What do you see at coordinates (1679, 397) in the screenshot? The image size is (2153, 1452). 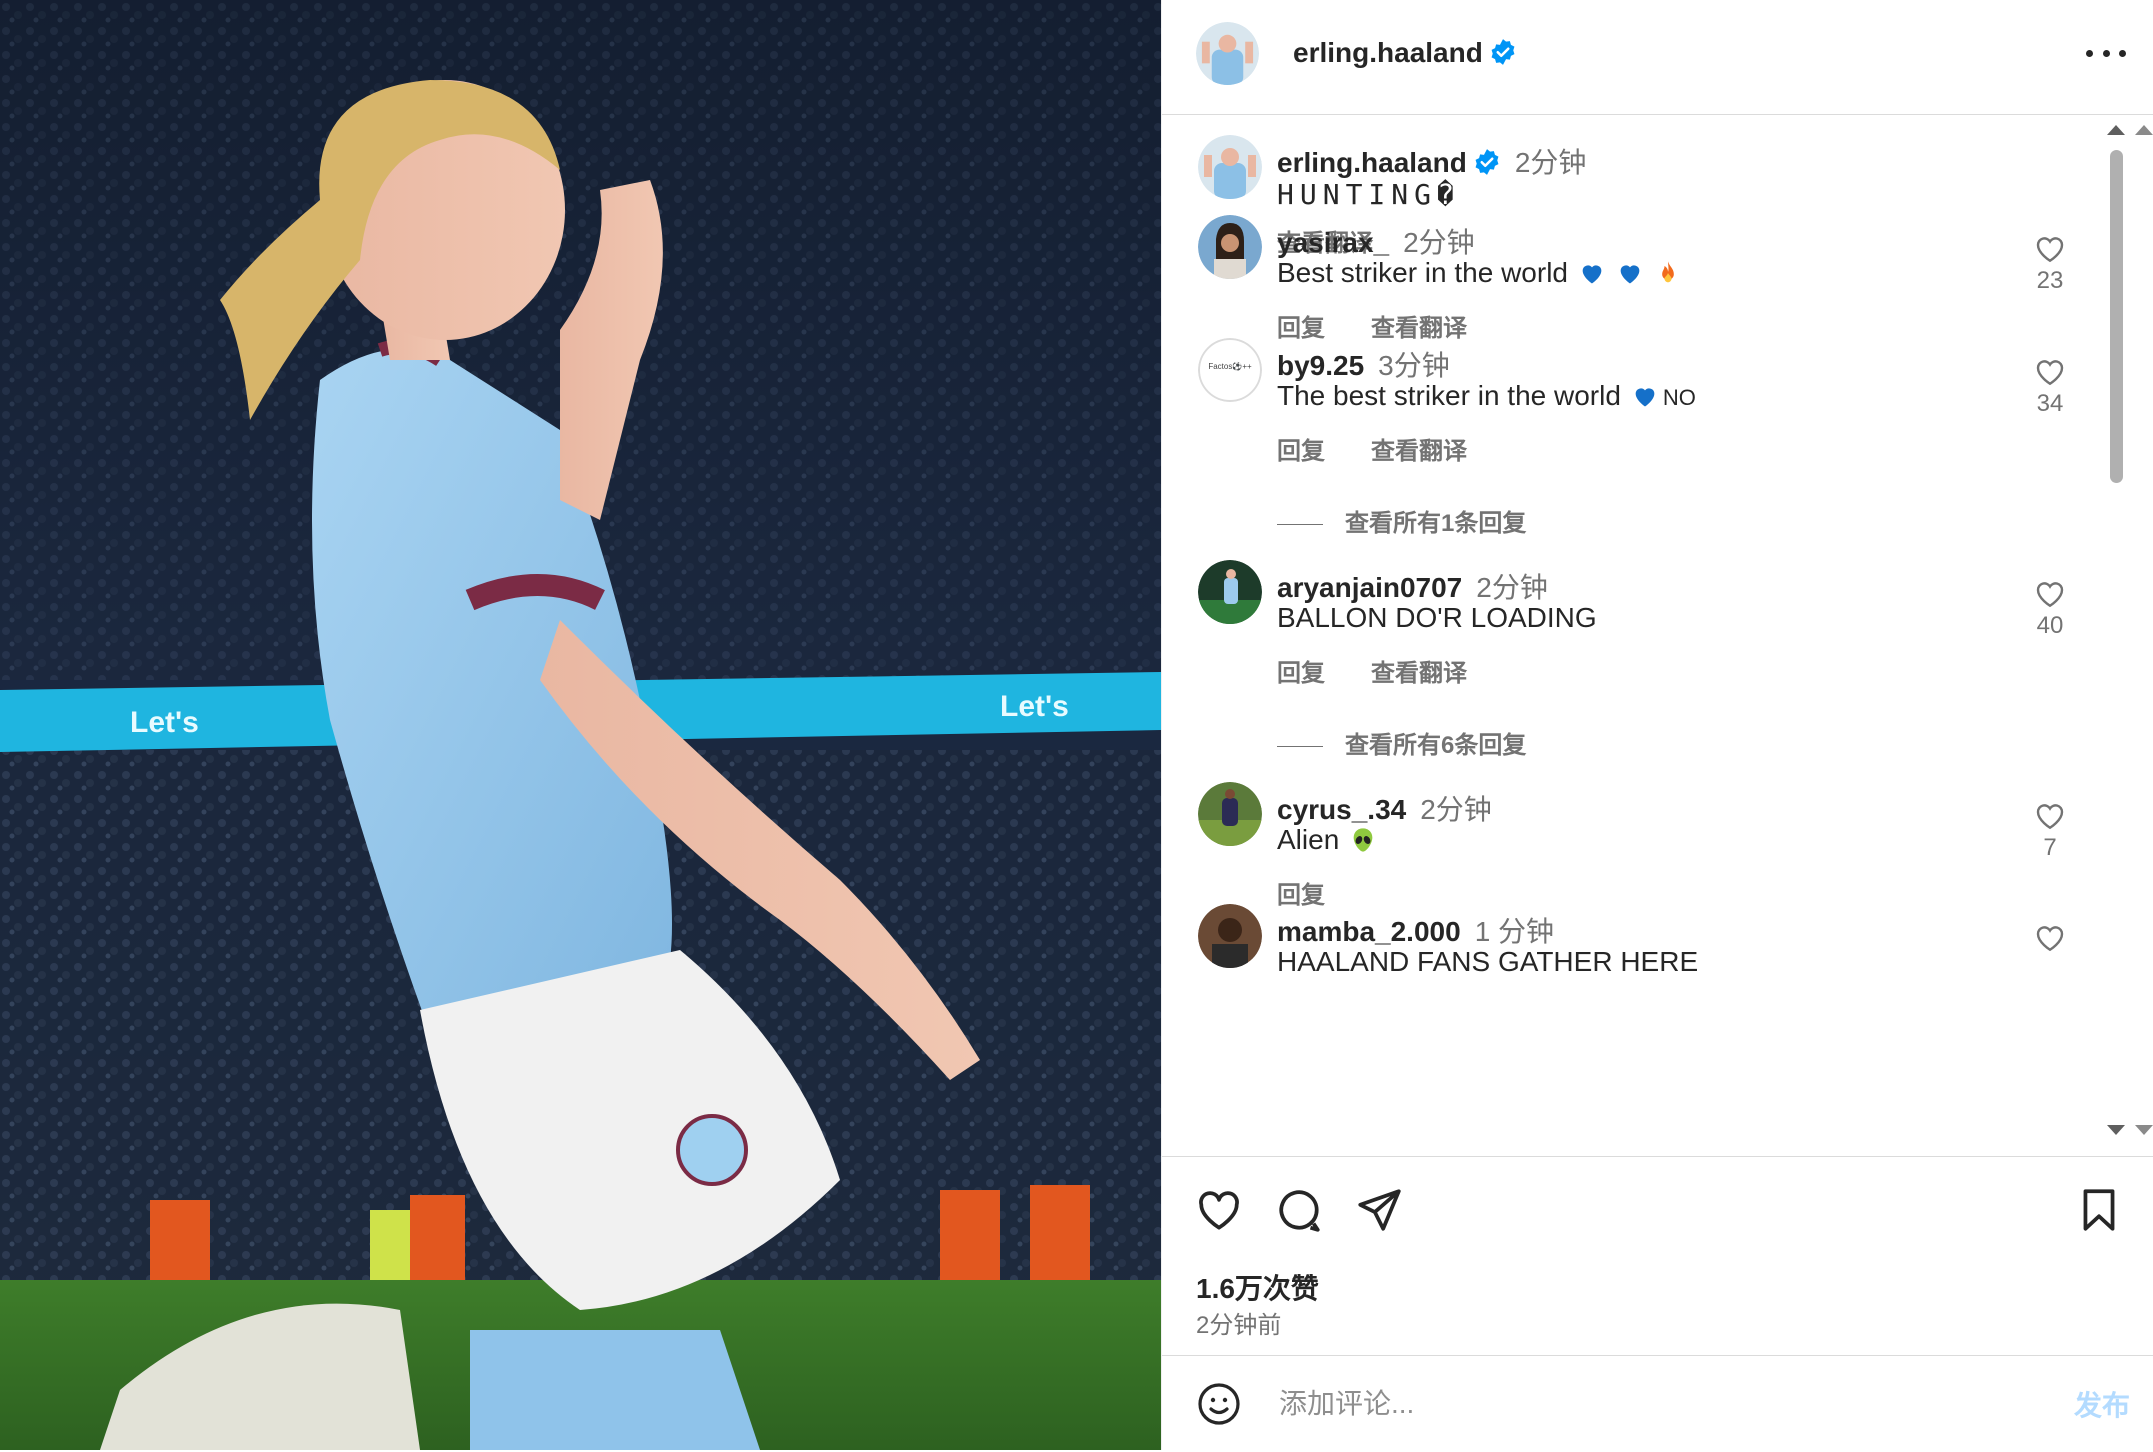 I see `comment-text-suffix: NO` at bounding box center [1679, 397].